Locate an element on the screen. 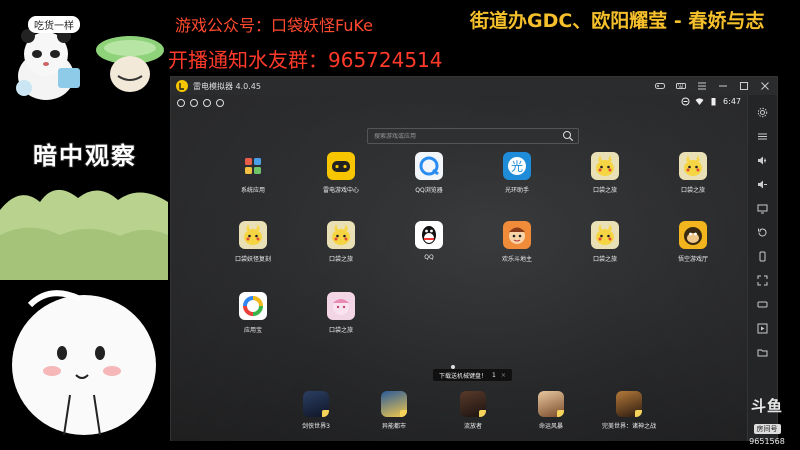 The image size is (800, 450). screen-icon is located at coordinates (763, 208).